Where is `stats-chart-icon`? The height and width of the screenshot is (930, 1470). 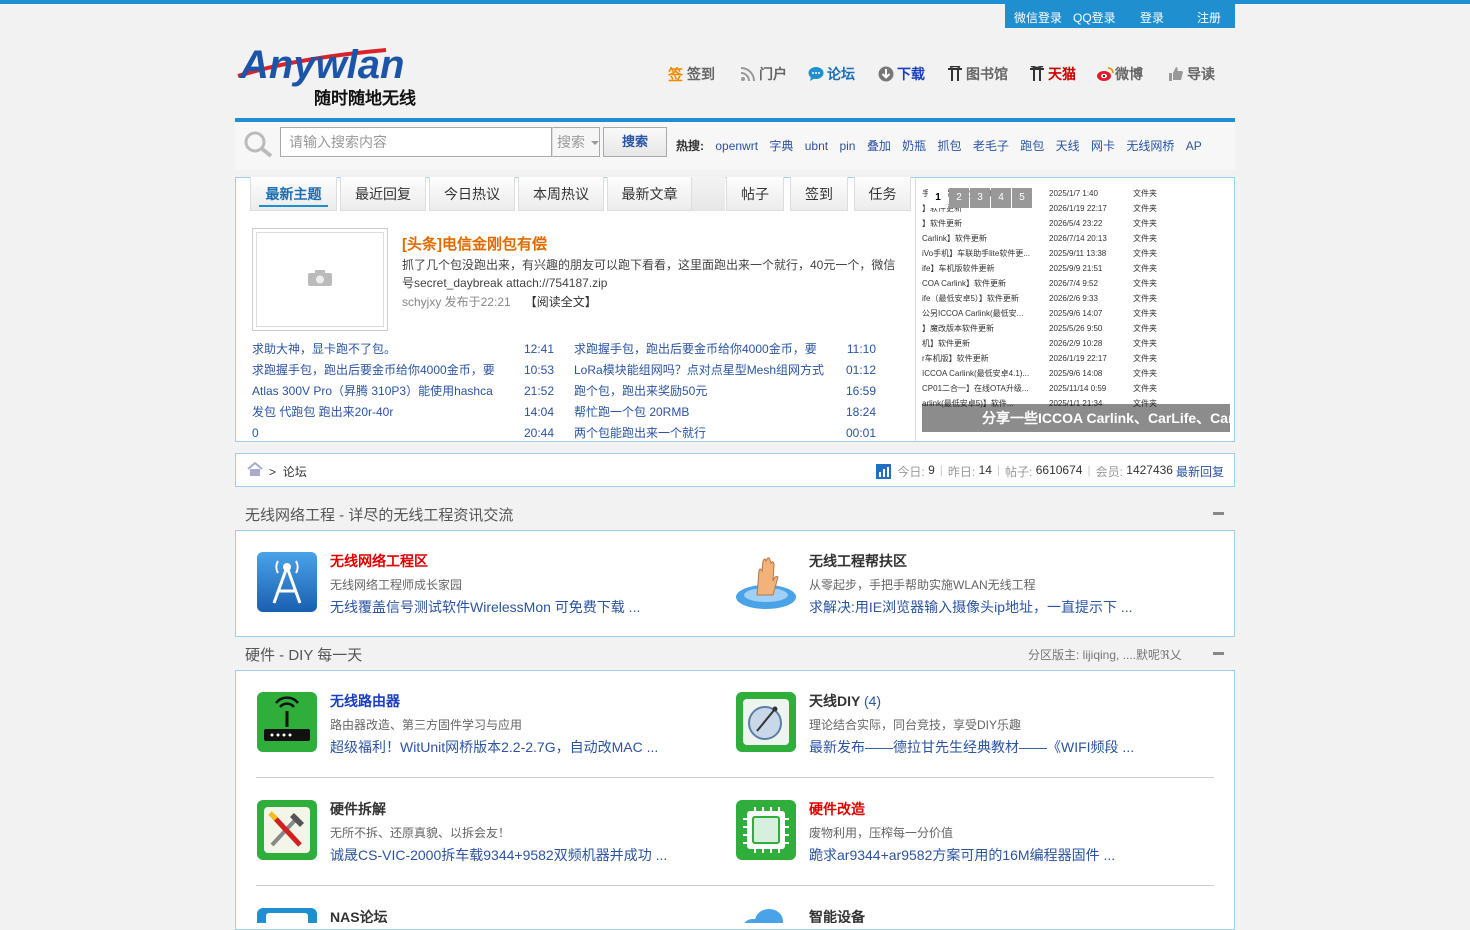 stats-chart-icon is located at coordinates (884, 471).